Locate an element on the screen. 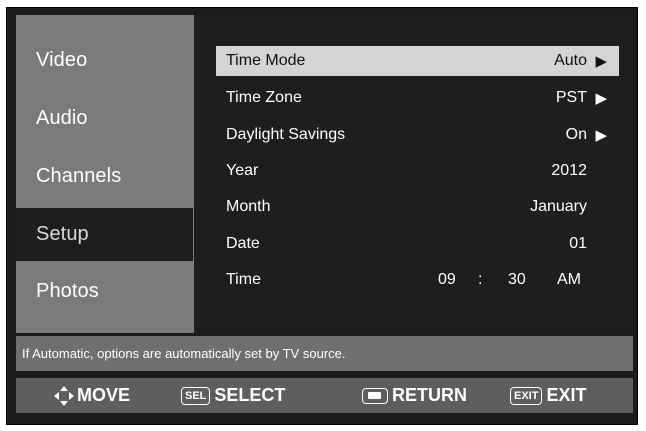 This screenshot has height=431, width=646. date-value: 01 is located at coordinates (578, 243).